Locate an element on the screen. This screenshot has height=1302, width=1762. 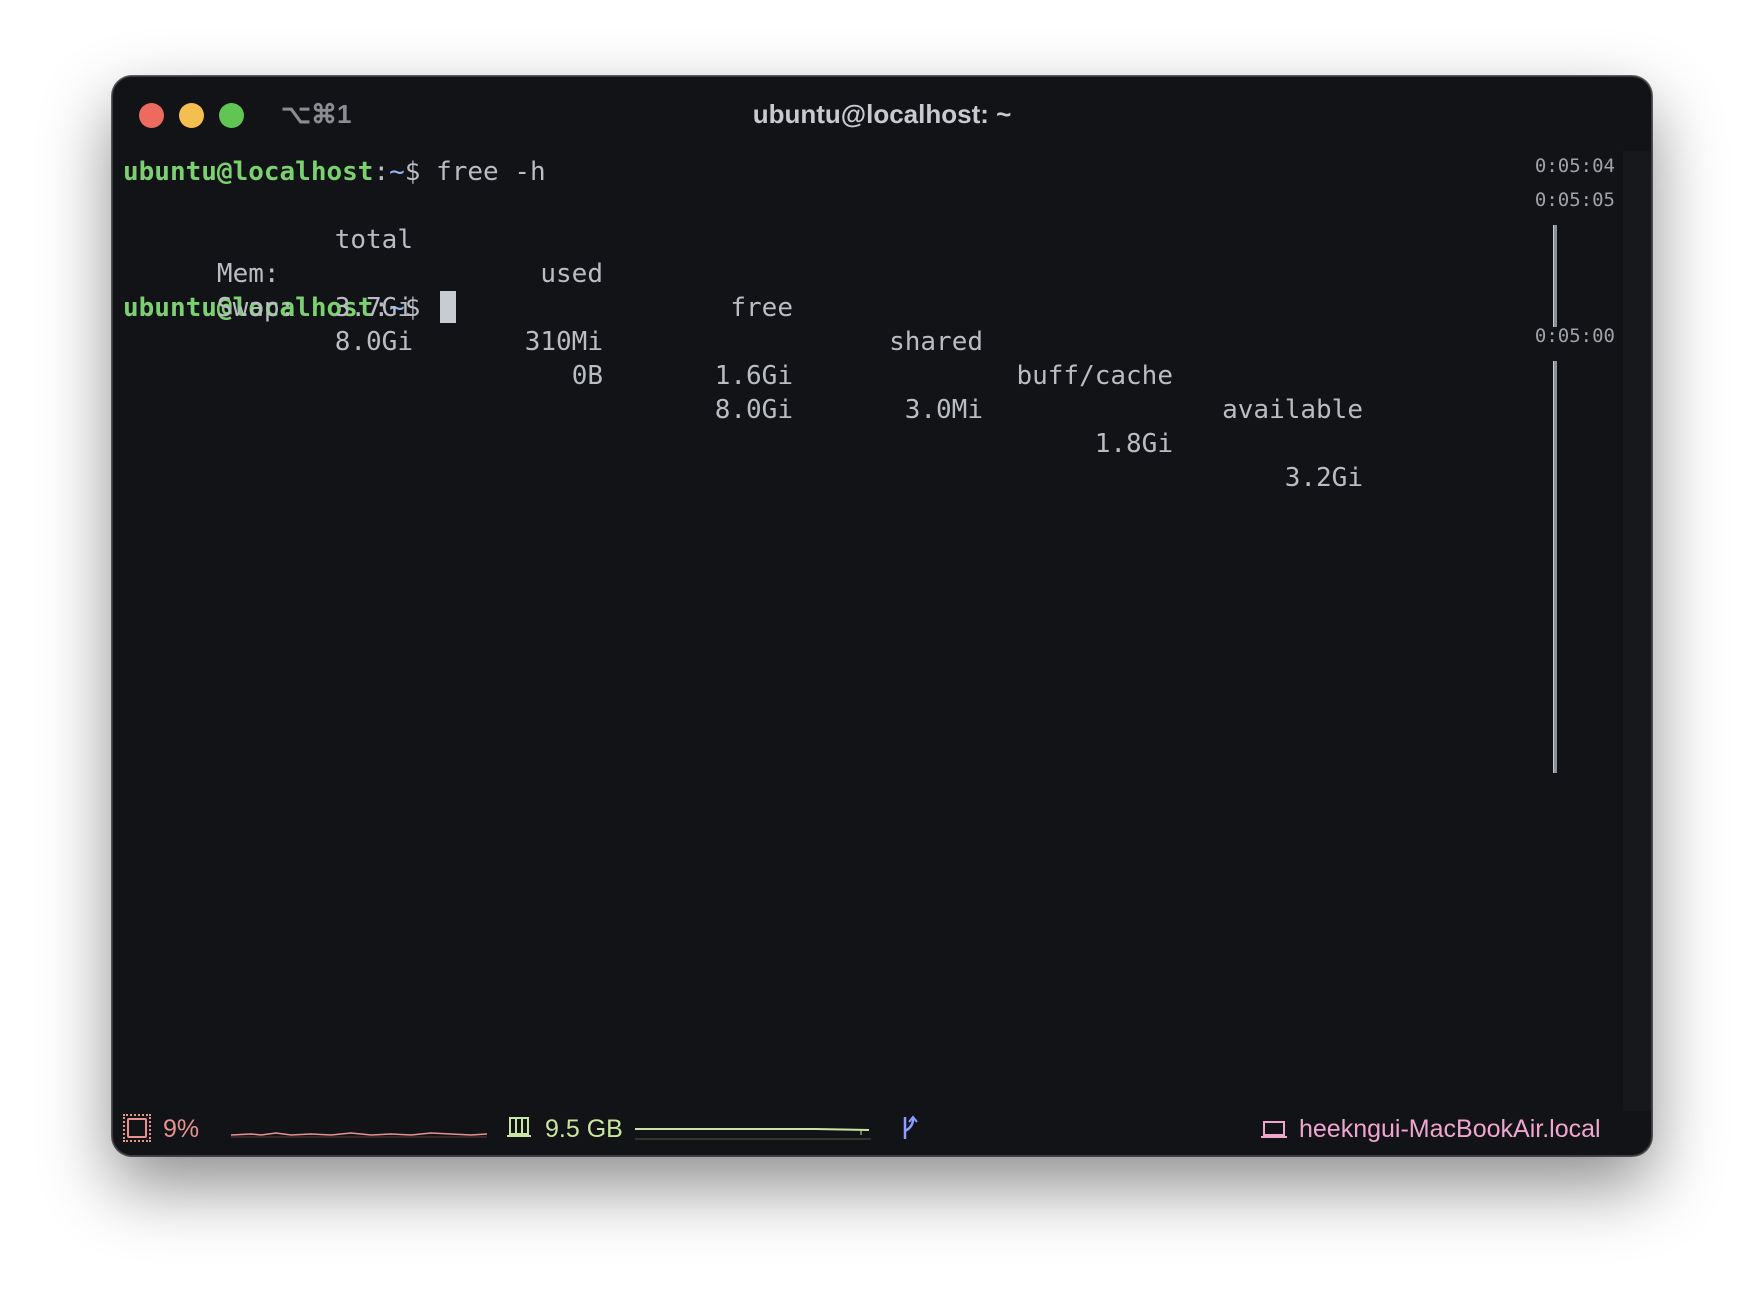
hostname: heekngui-MacBookAir.local is located at coordinates (1450, 1129).